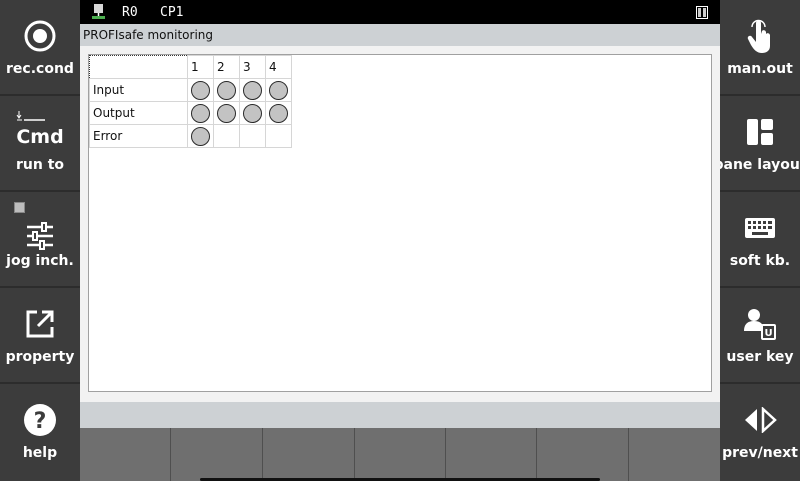 Image resolution: width=800 pixels, height=481 pixels. I want to click on man-out-label: man.out, so click(760, 69).